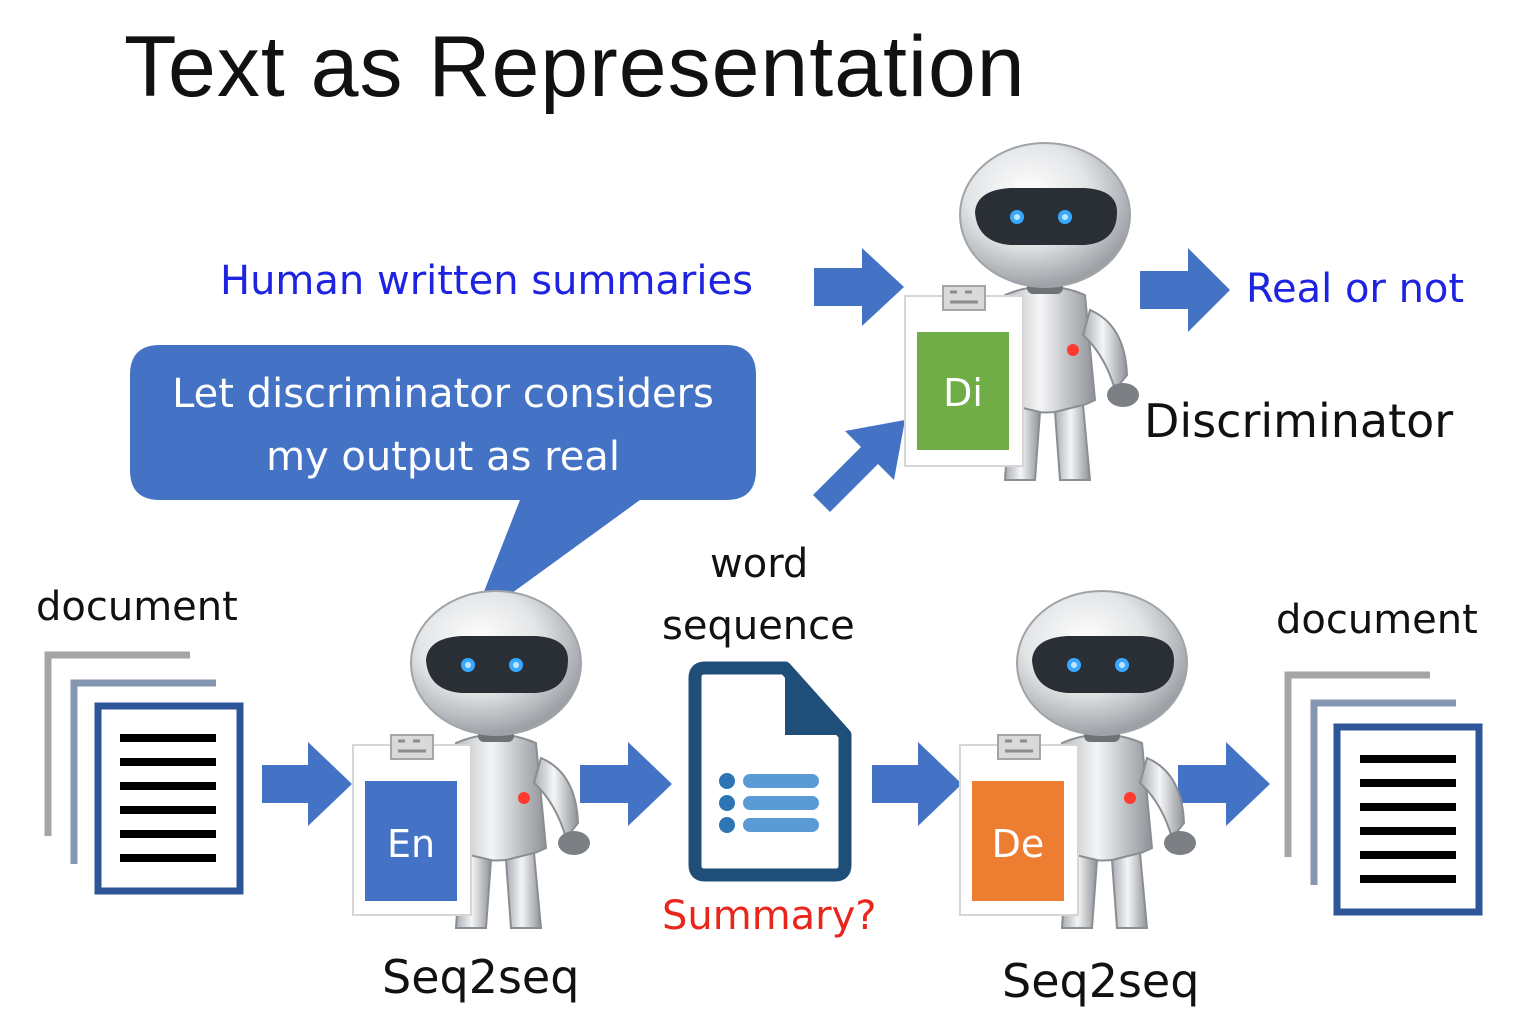 This screenshot has height=1021, width=1514. I want to click on encoder-robot: En, so click(471, 759).